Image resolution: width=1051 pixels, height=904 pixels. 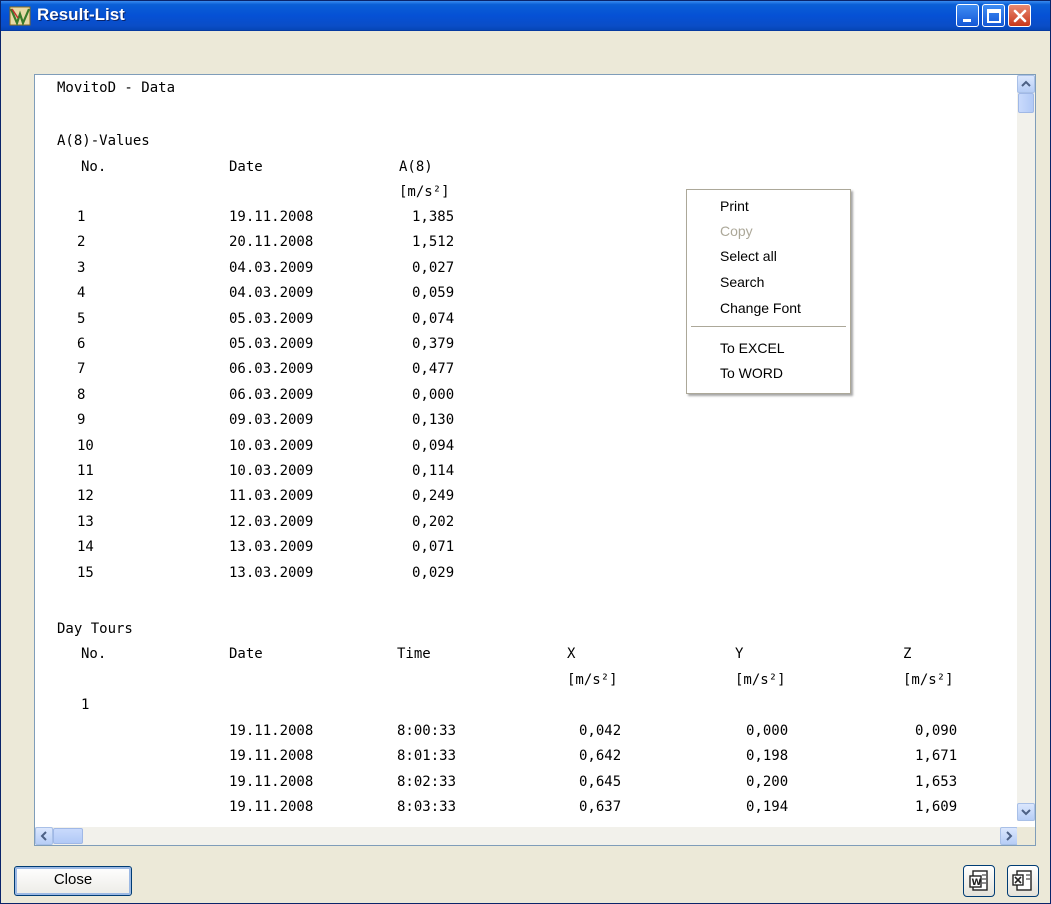 What do you see at coordinates (928, 680) in the screenshot?
I see `day-unit-z: [m/s²]` at bounding box center [928, 680].